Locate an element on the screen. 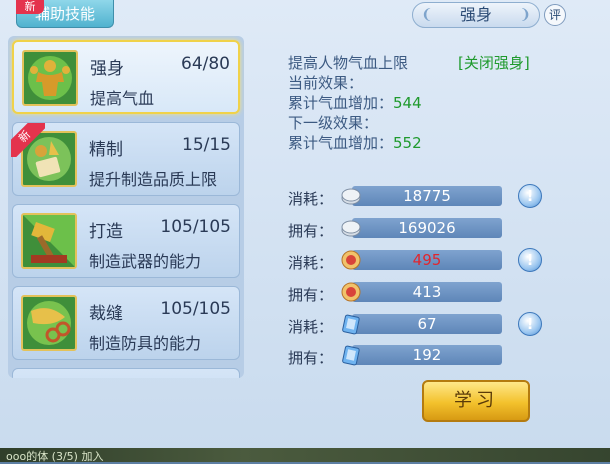 The width and height of the screenshot is (610, 464). next-effect-value: 552 is located at coordinates (407, 143).